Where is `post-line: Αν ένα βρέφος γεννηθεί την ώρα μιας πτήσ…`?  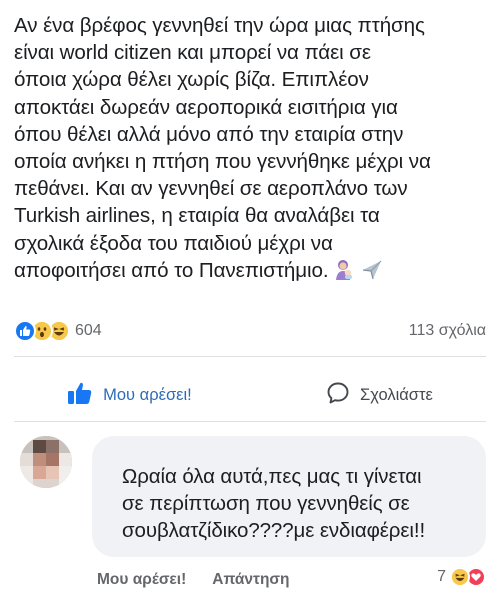 post-line: Αν ένα βρέφος γεννηθεί την ώρα μιας πτήσ… is located at coordinates (219, 25).